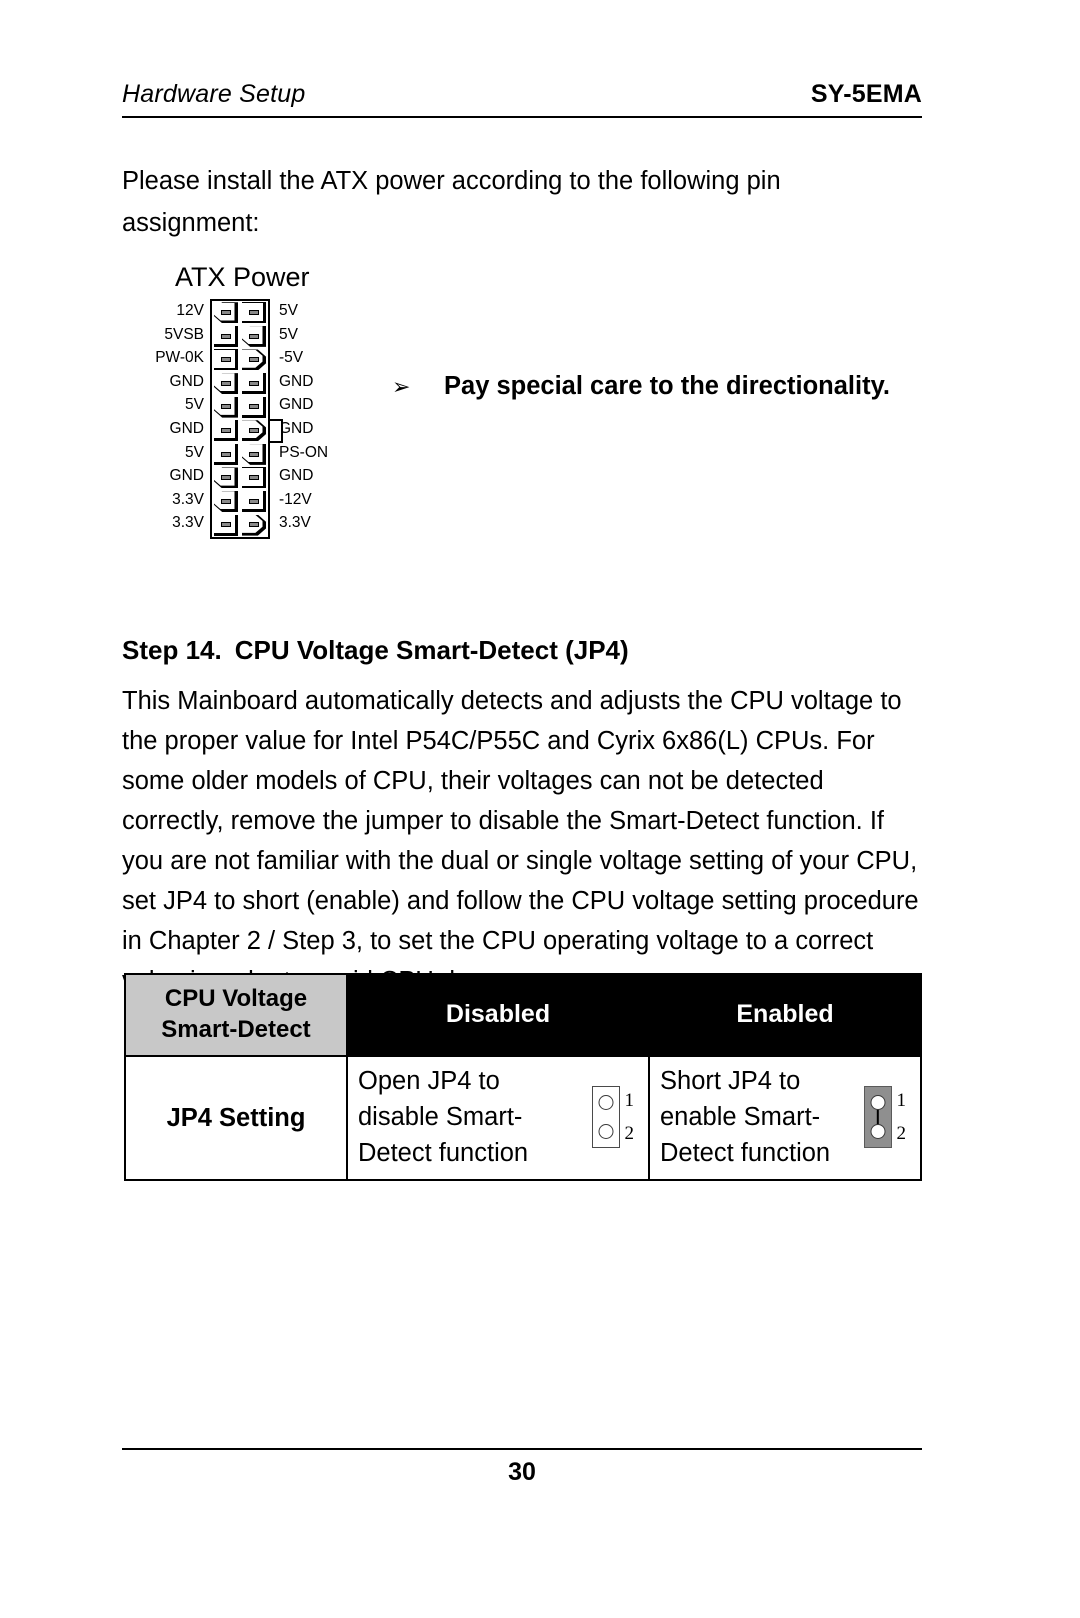 This screenshot has width=1080, height=1618. I want to click on jumper-shorted-pin-numbers: 1 2, so click(902, 1117).